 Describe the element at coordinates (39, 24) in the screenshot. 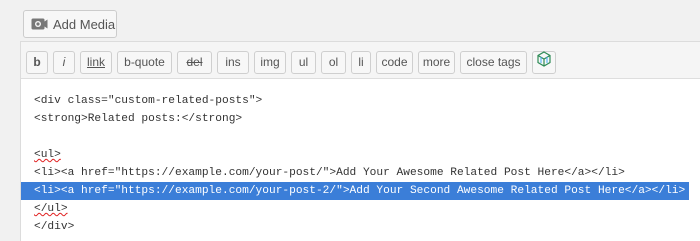

I see `media-camera-icon` at that location.